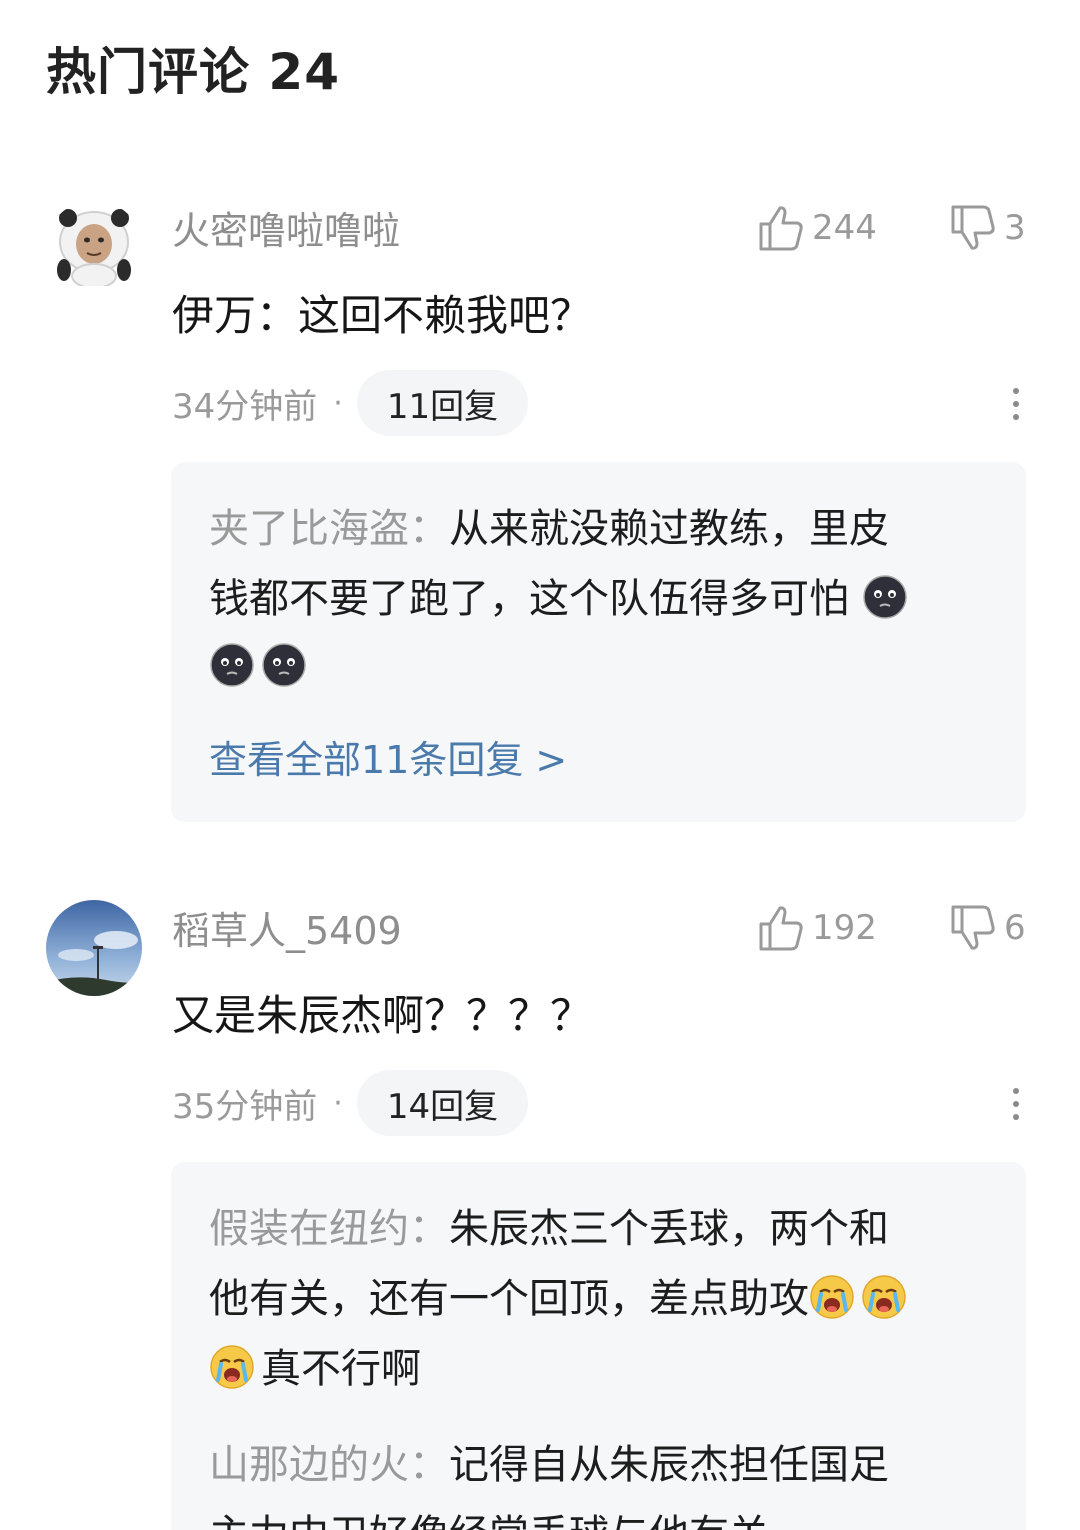 The image size is (1080, 1530). Describe the element at coordinates (1015, 228) in the screenshot. I see `dislike-count: 3` at that location.